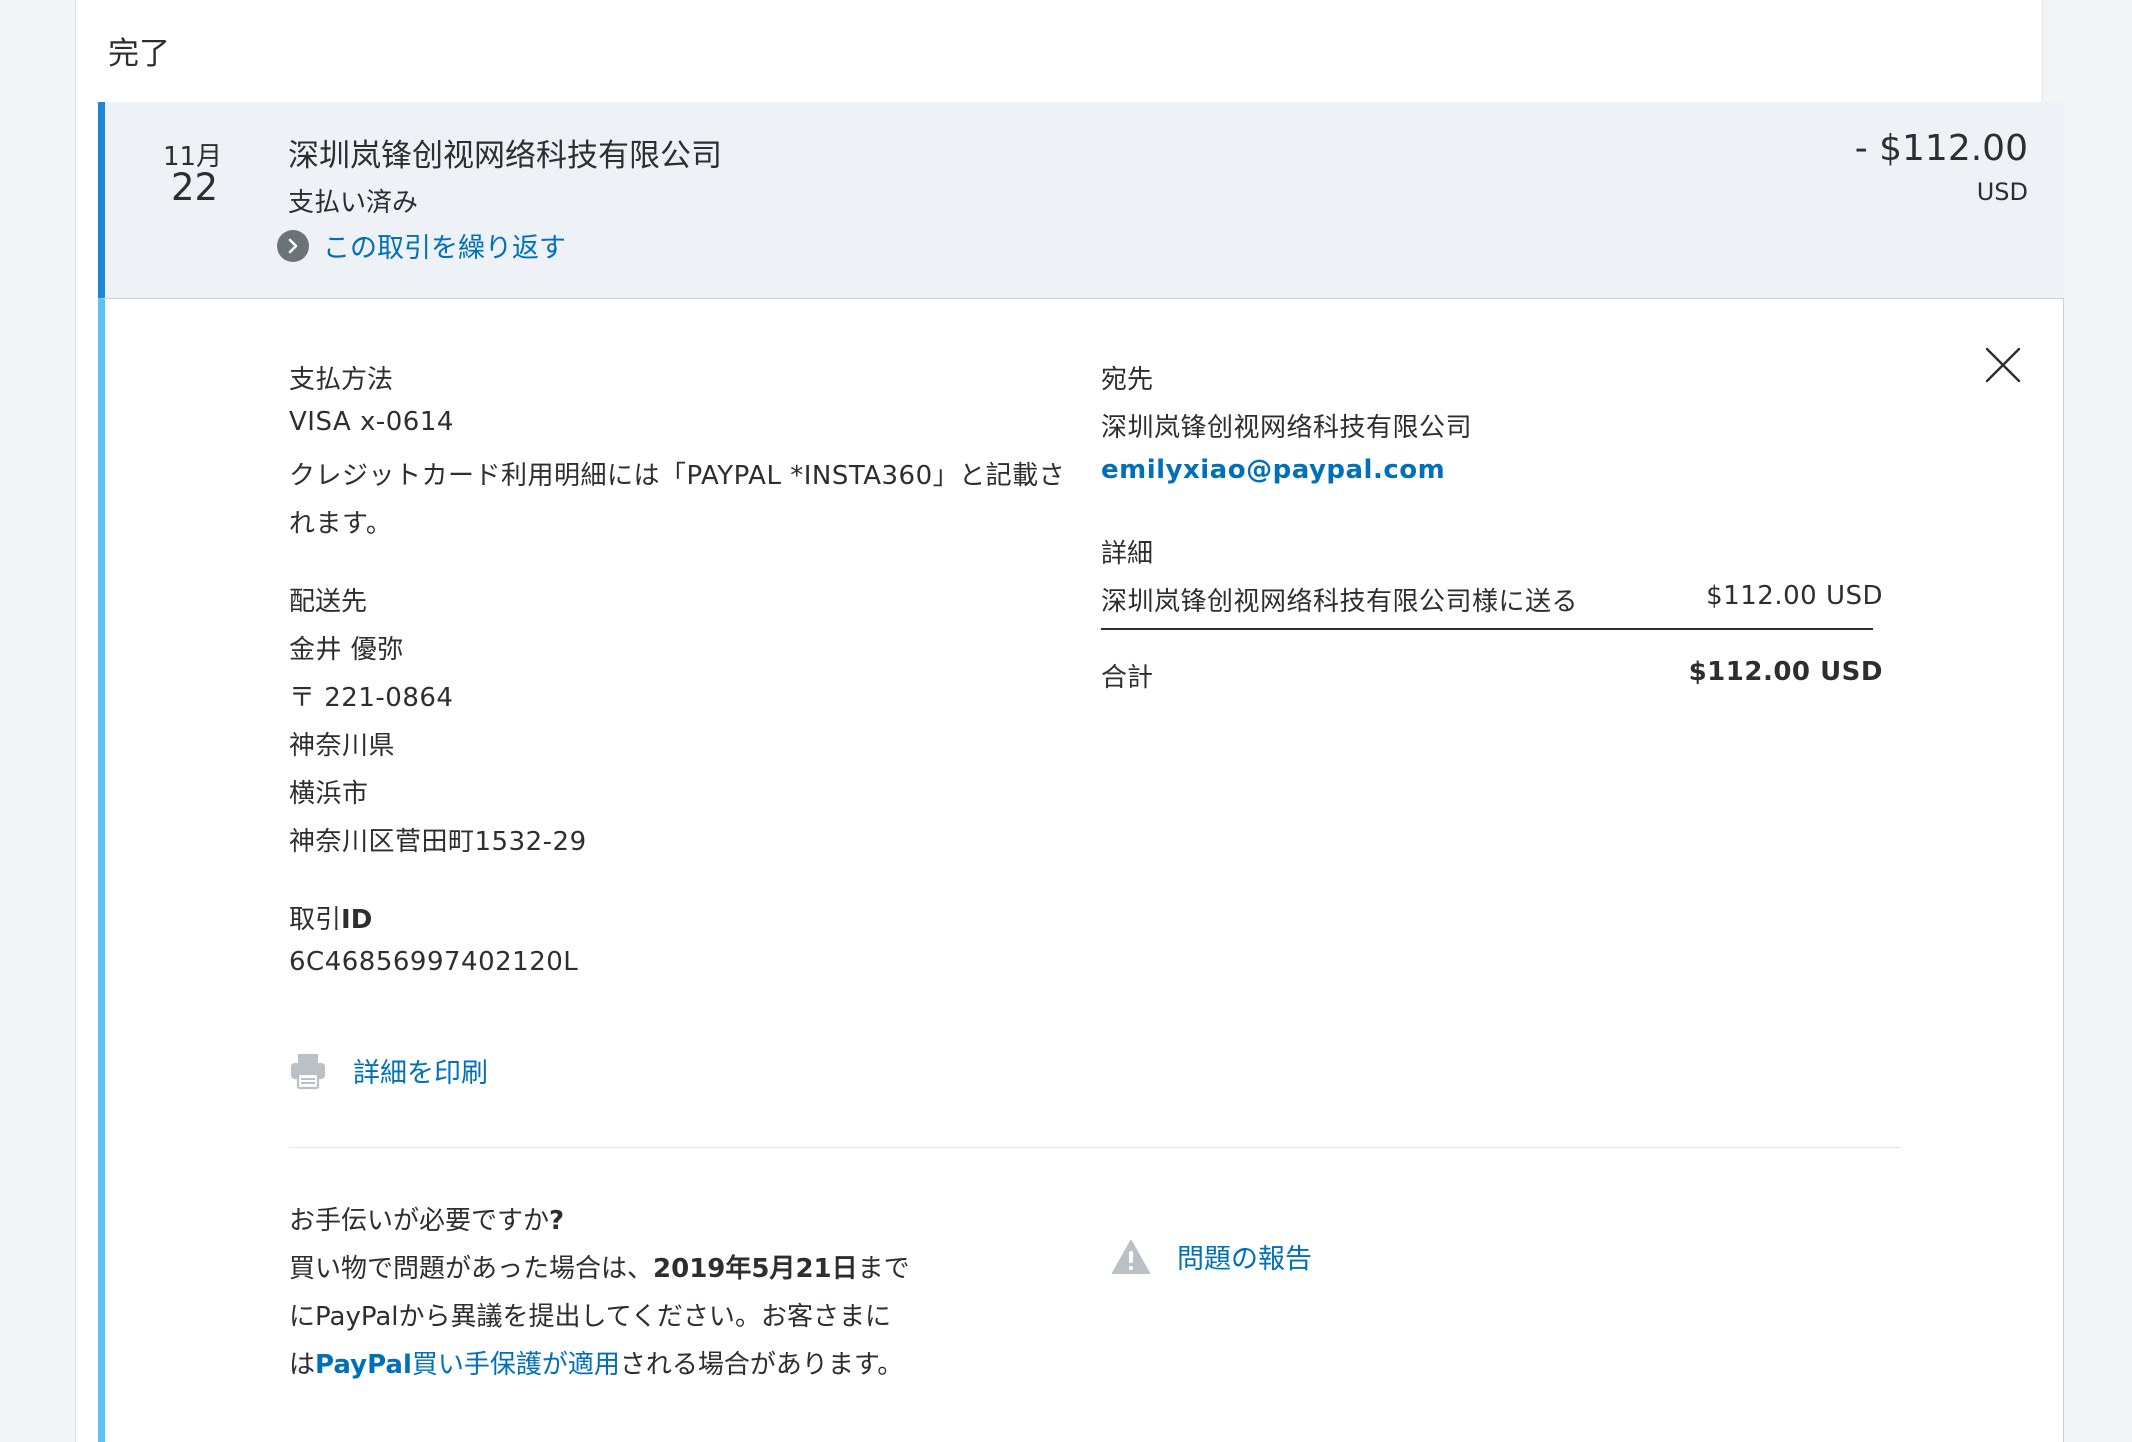 The image size is (2132, 1442). What do you see at coordinates (346, 650) in the screenshot?
I see `shipping-name: 金井 優弥` at bounding box center [346, 650].